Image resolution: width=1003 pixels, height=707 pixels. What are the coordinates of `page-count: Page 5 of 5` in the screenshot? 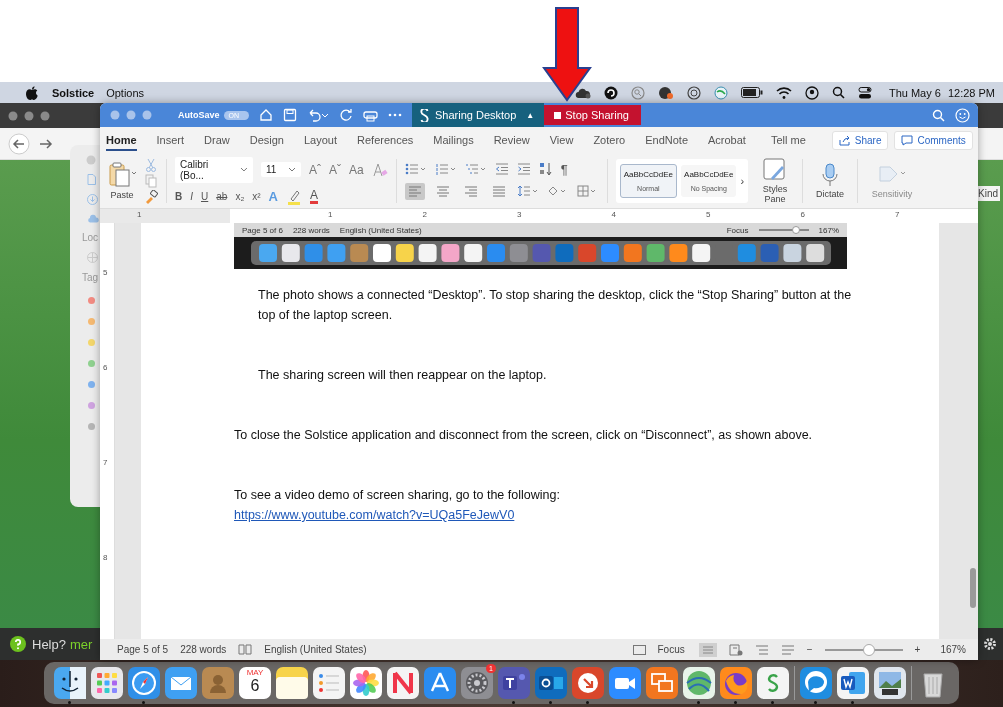 It's located at (143, 649).